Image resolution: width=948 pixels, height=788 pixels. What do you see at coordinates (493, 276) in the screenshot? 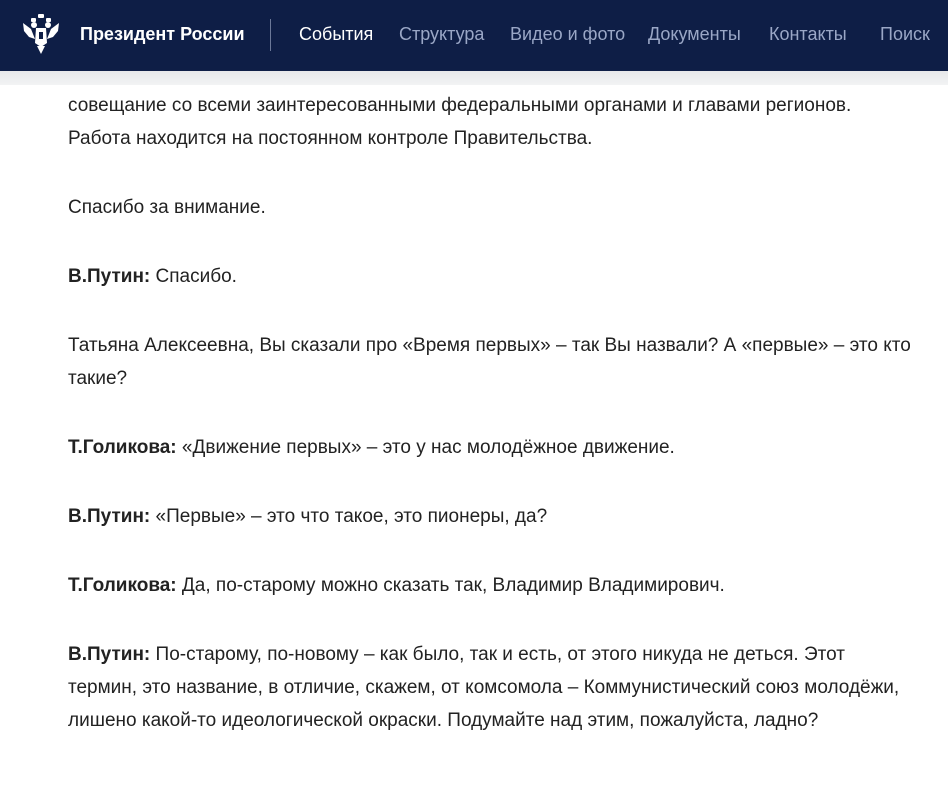
I see `transcript-paragraph: В.Путин: Спасибо.` at bounding box center [493, 276].